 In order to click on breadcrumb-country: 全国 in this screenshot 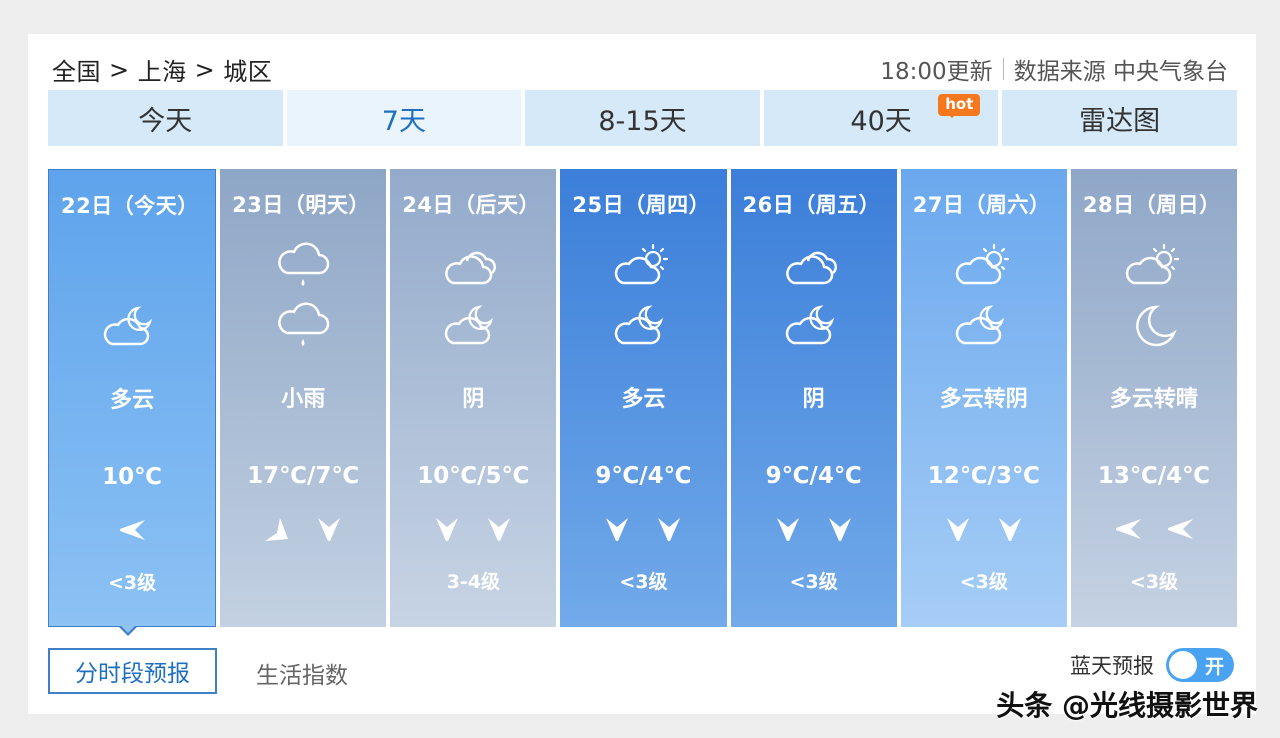, I will do `click(76, 69)`.